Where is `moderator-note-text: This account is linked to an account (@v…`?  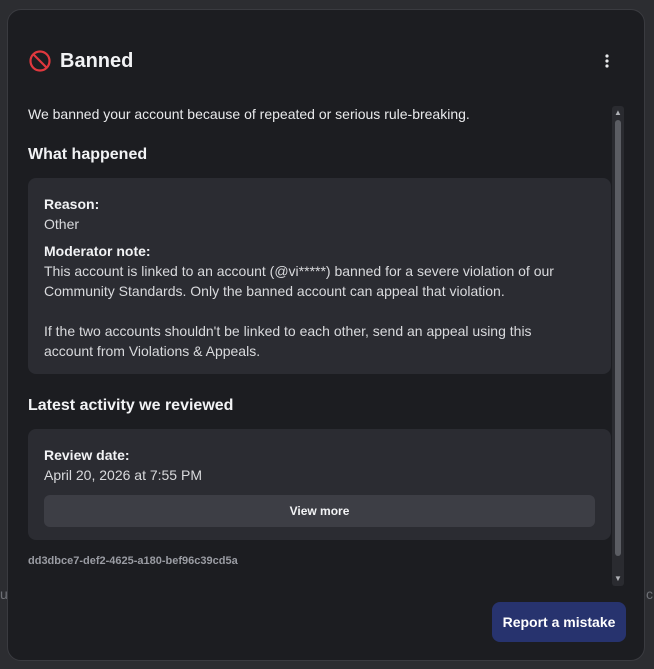 moderator-note-text: This account is linked to an account (@v… is located at coordinates (299, 311).